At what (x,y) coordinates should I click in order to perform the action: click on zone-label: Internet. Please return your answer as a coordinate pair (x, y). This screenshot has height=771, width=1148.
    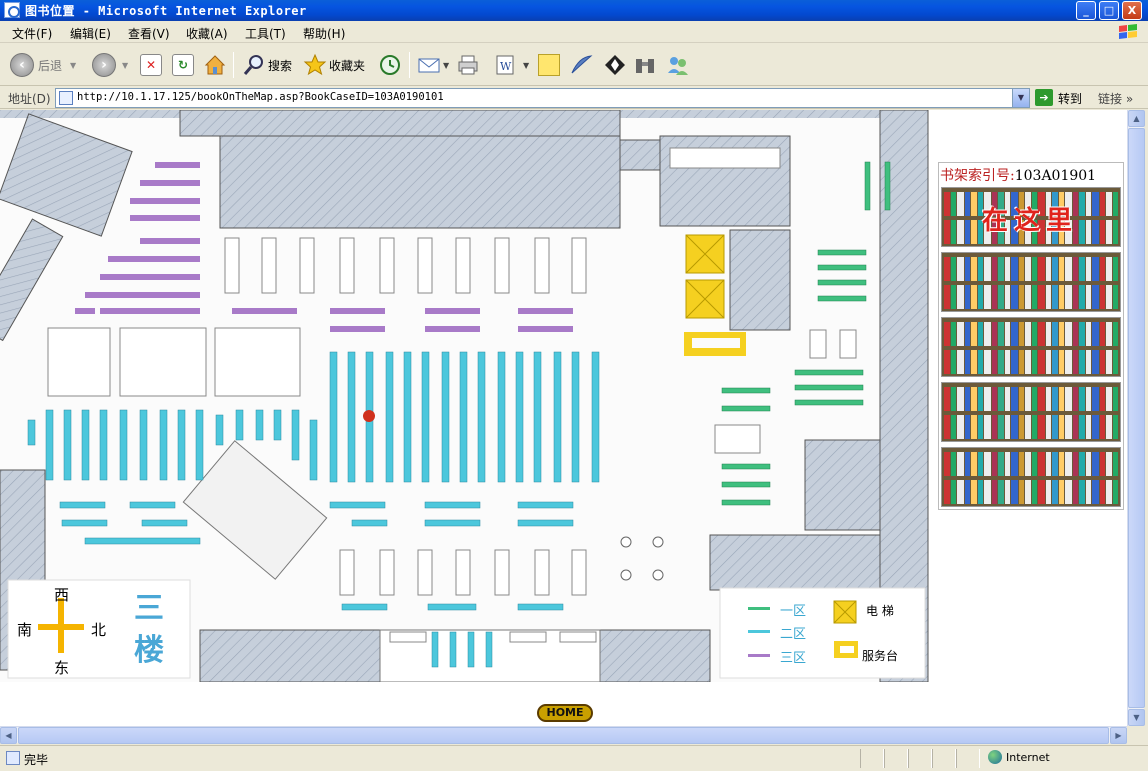
    Looking at the image, I should click on (1028, 757).